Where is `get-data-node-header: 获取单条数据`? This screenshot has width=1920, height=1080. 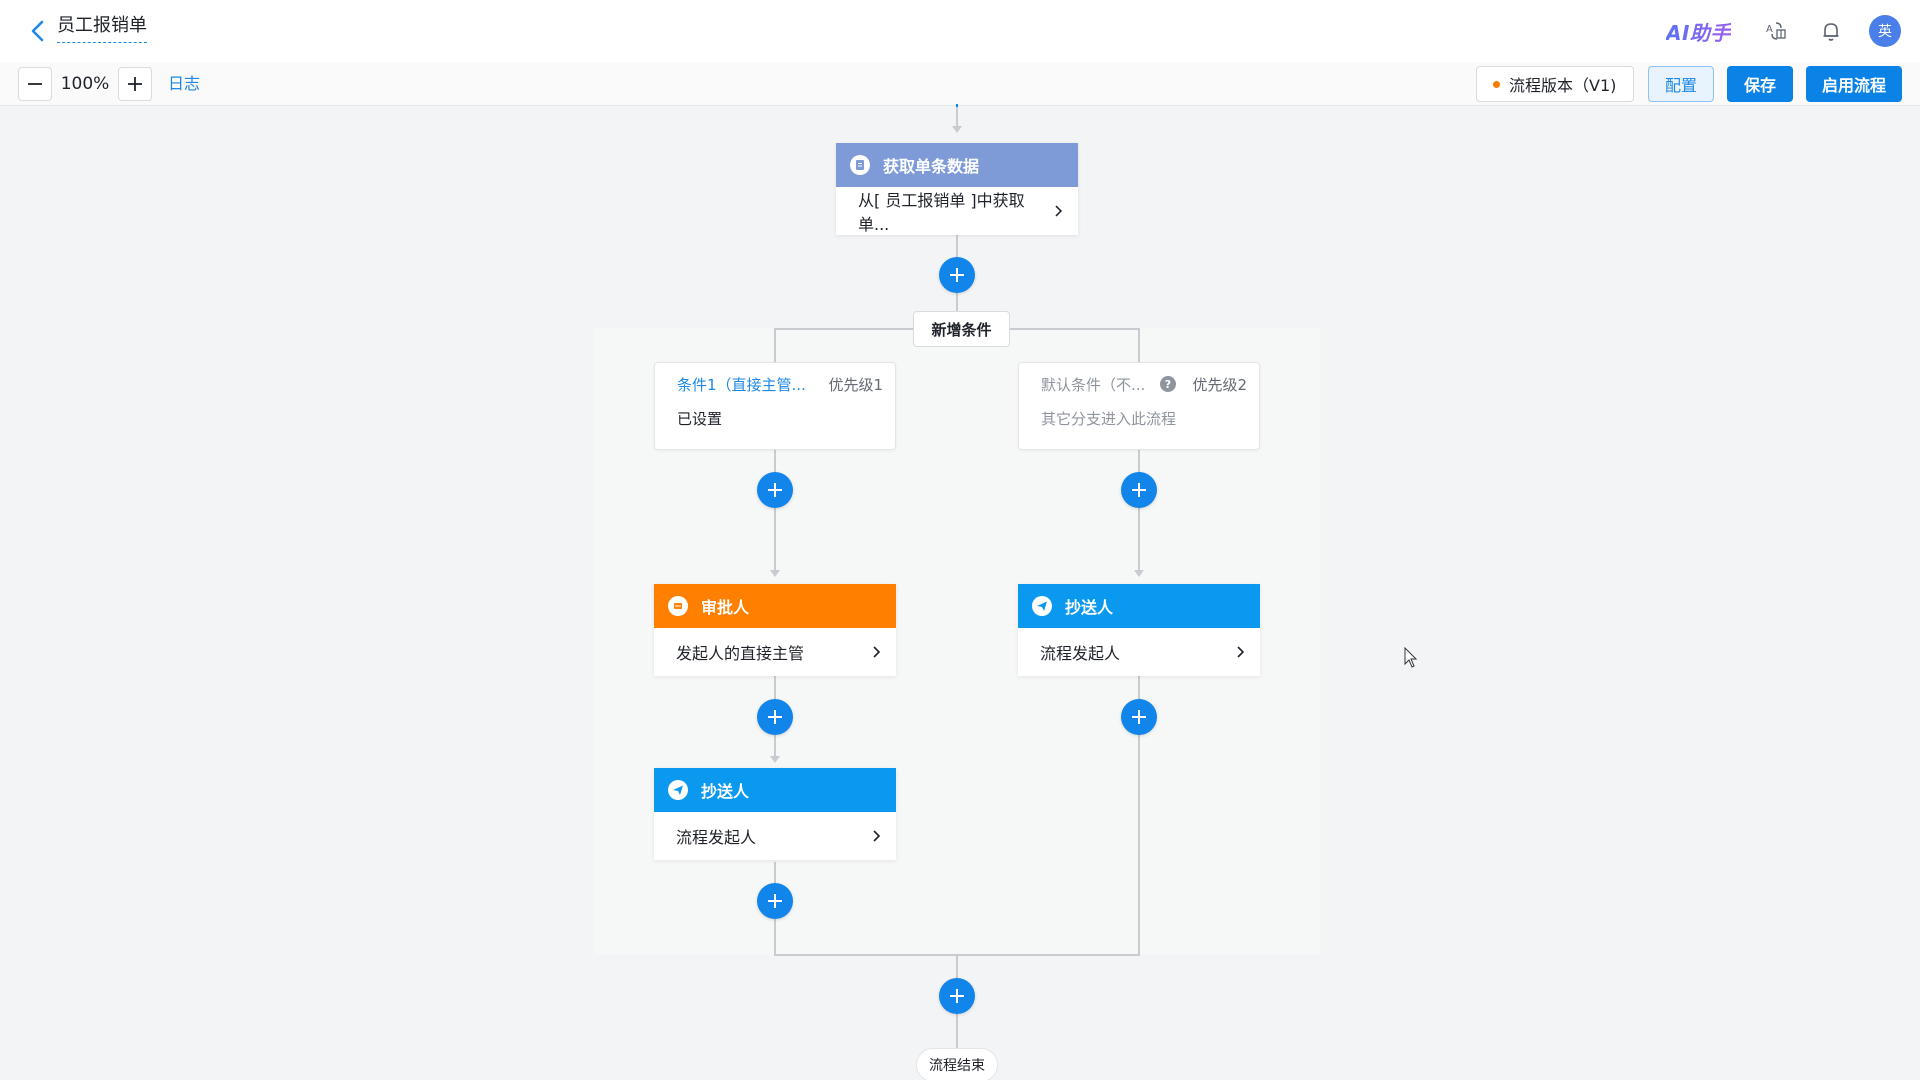
get-data-node-header: 获取单条数据 is located at coordinates (957, 165).